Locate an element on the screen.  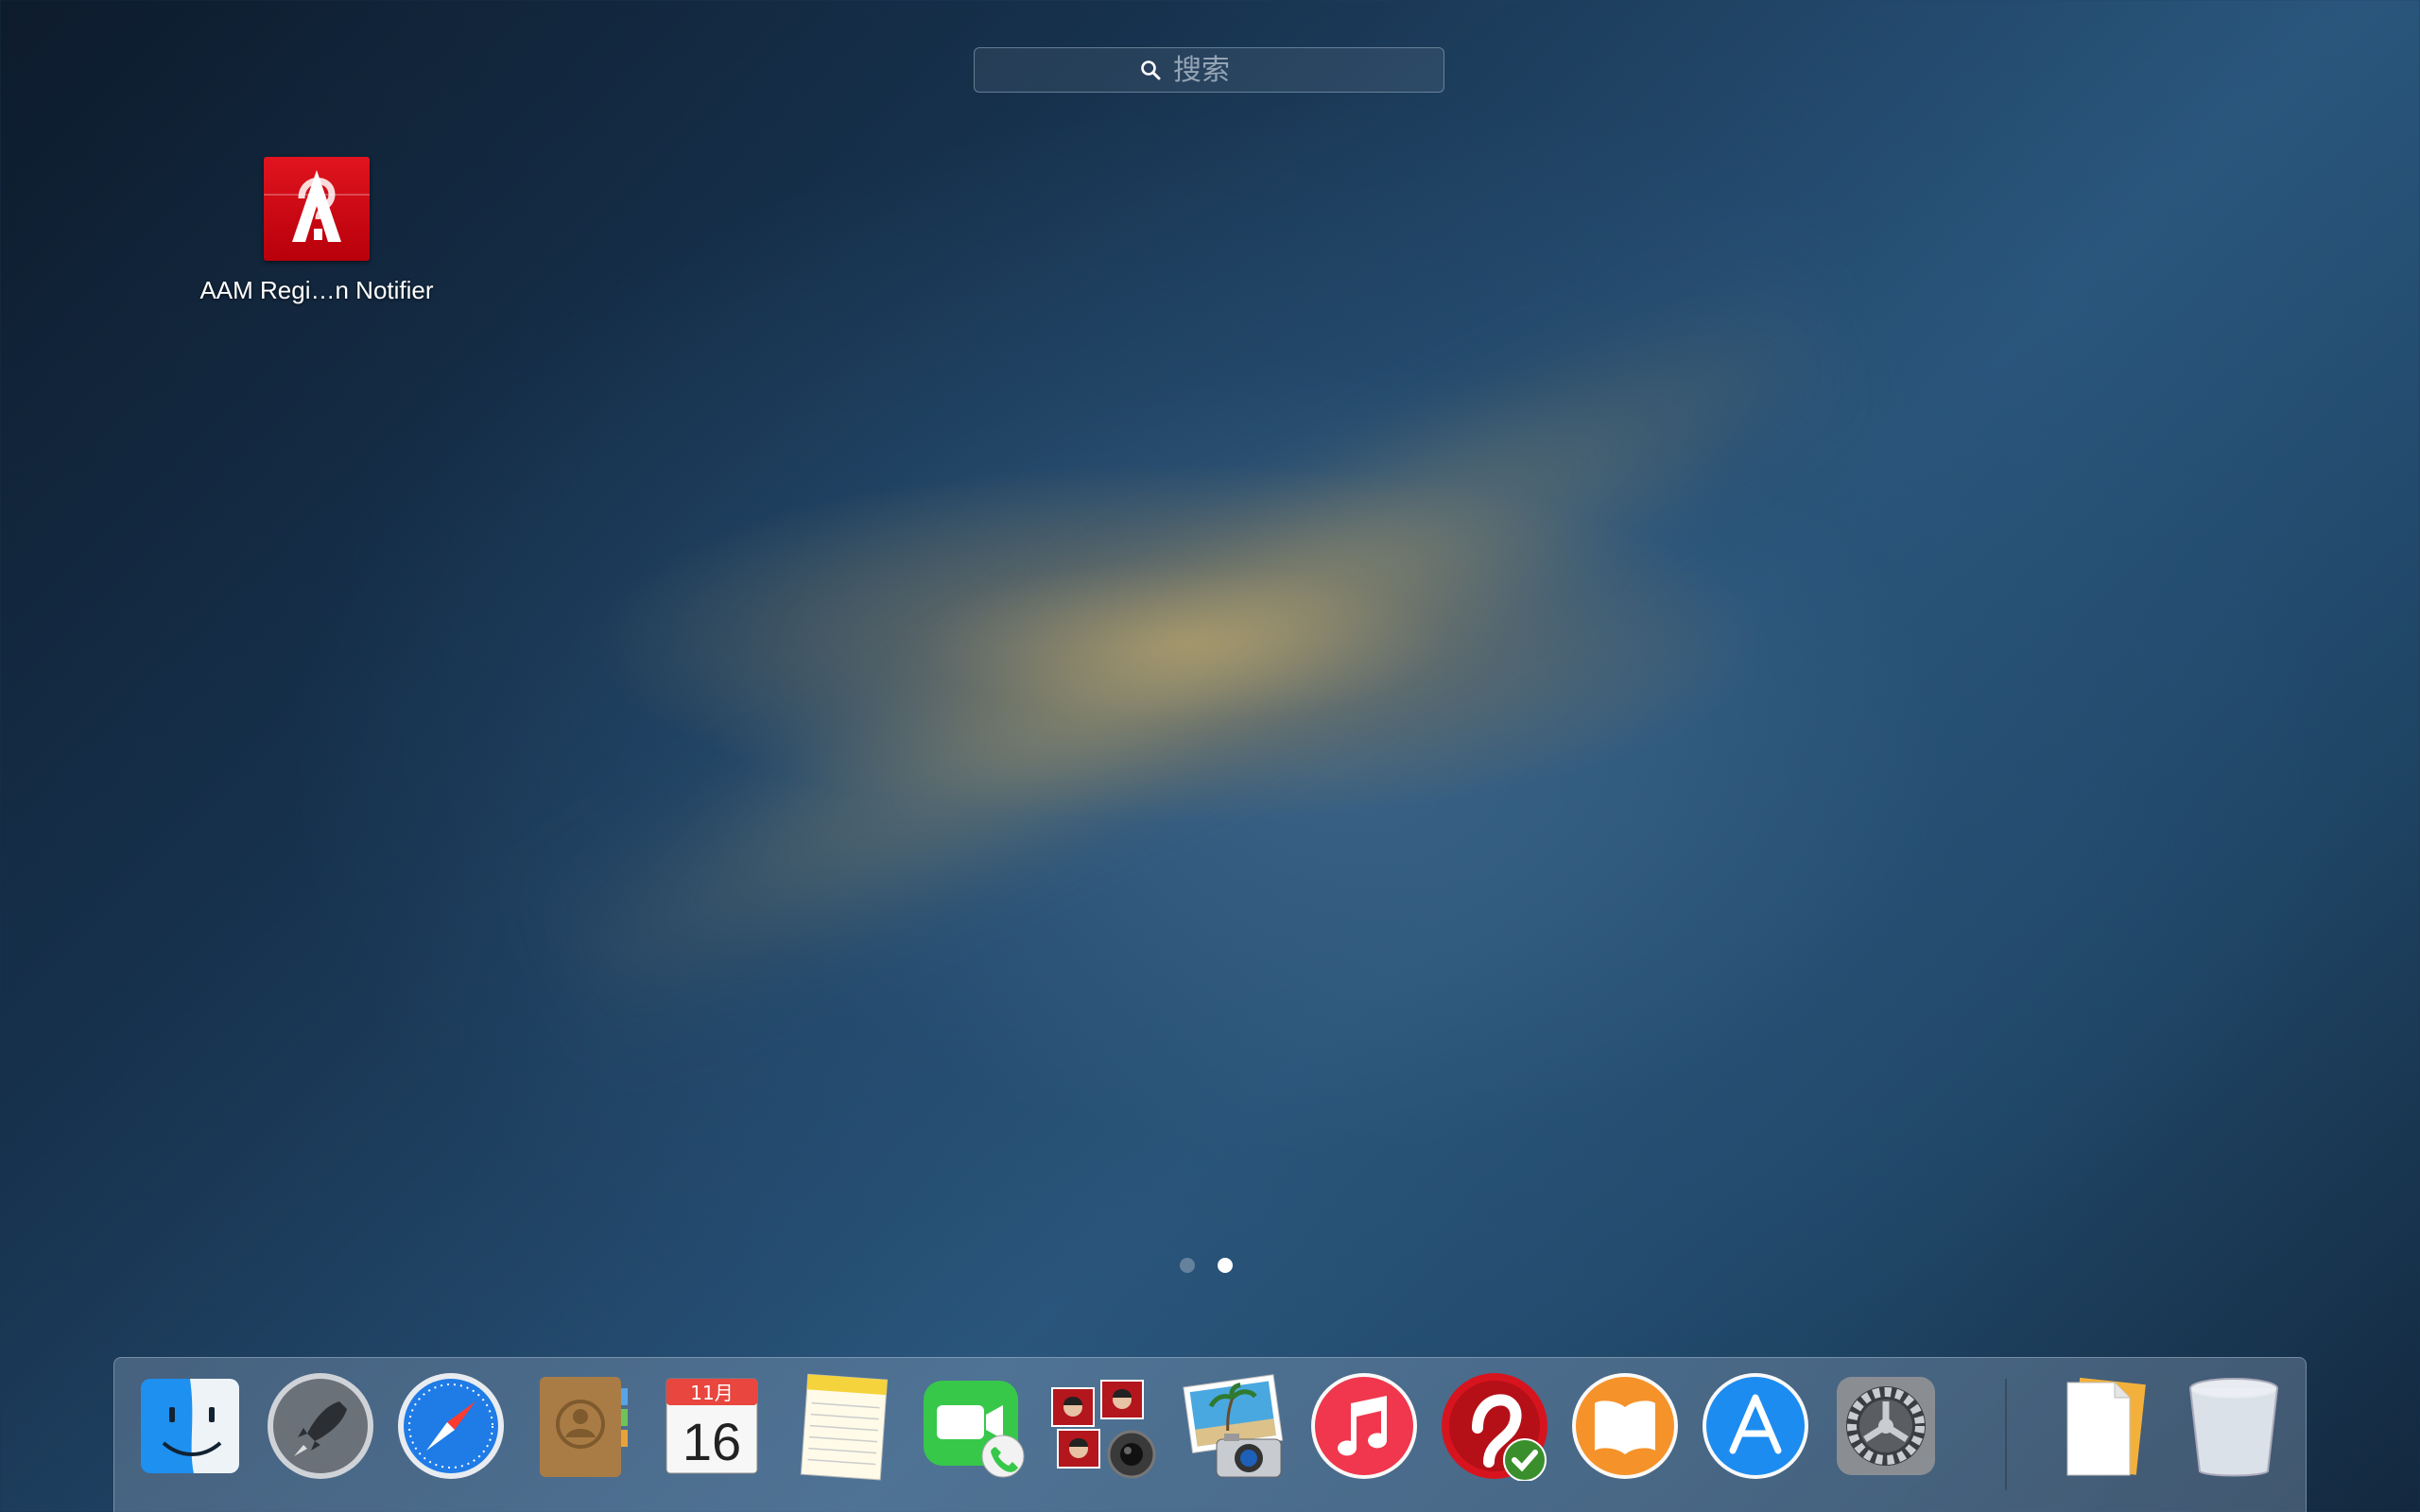
app-store-icon is located at coordinates (1755, 1426).